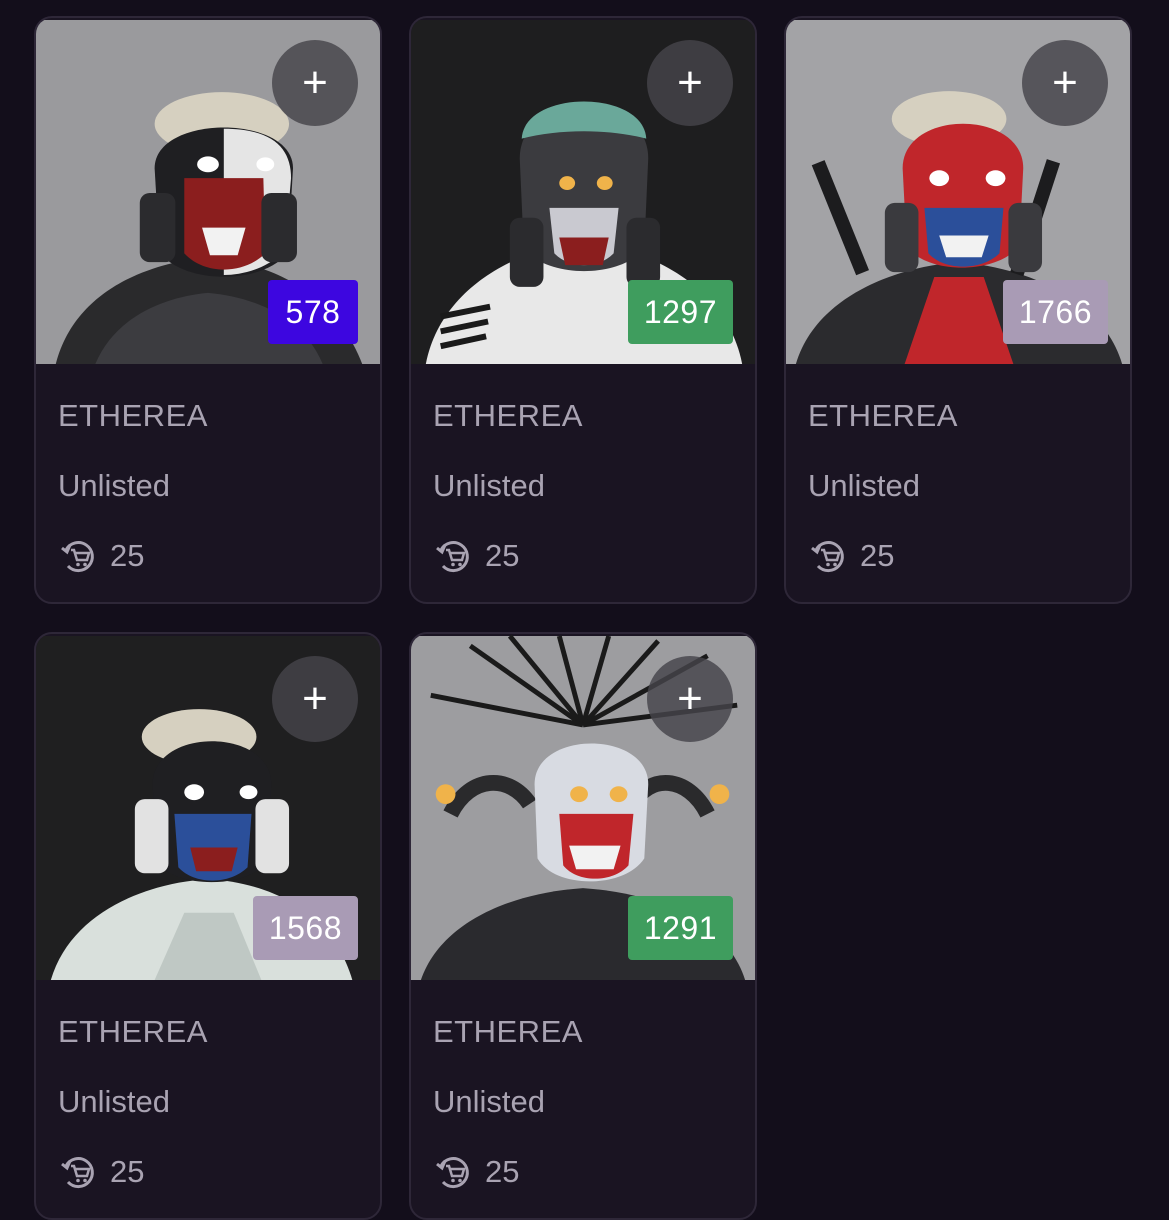 Image resolution: width=1169 pixels, height=1220 pixels. Describe the element at coordinates (208, 310) in the screenshot. I see `nft-card: + 578 ETHEREA Unlisted 25` at that location.